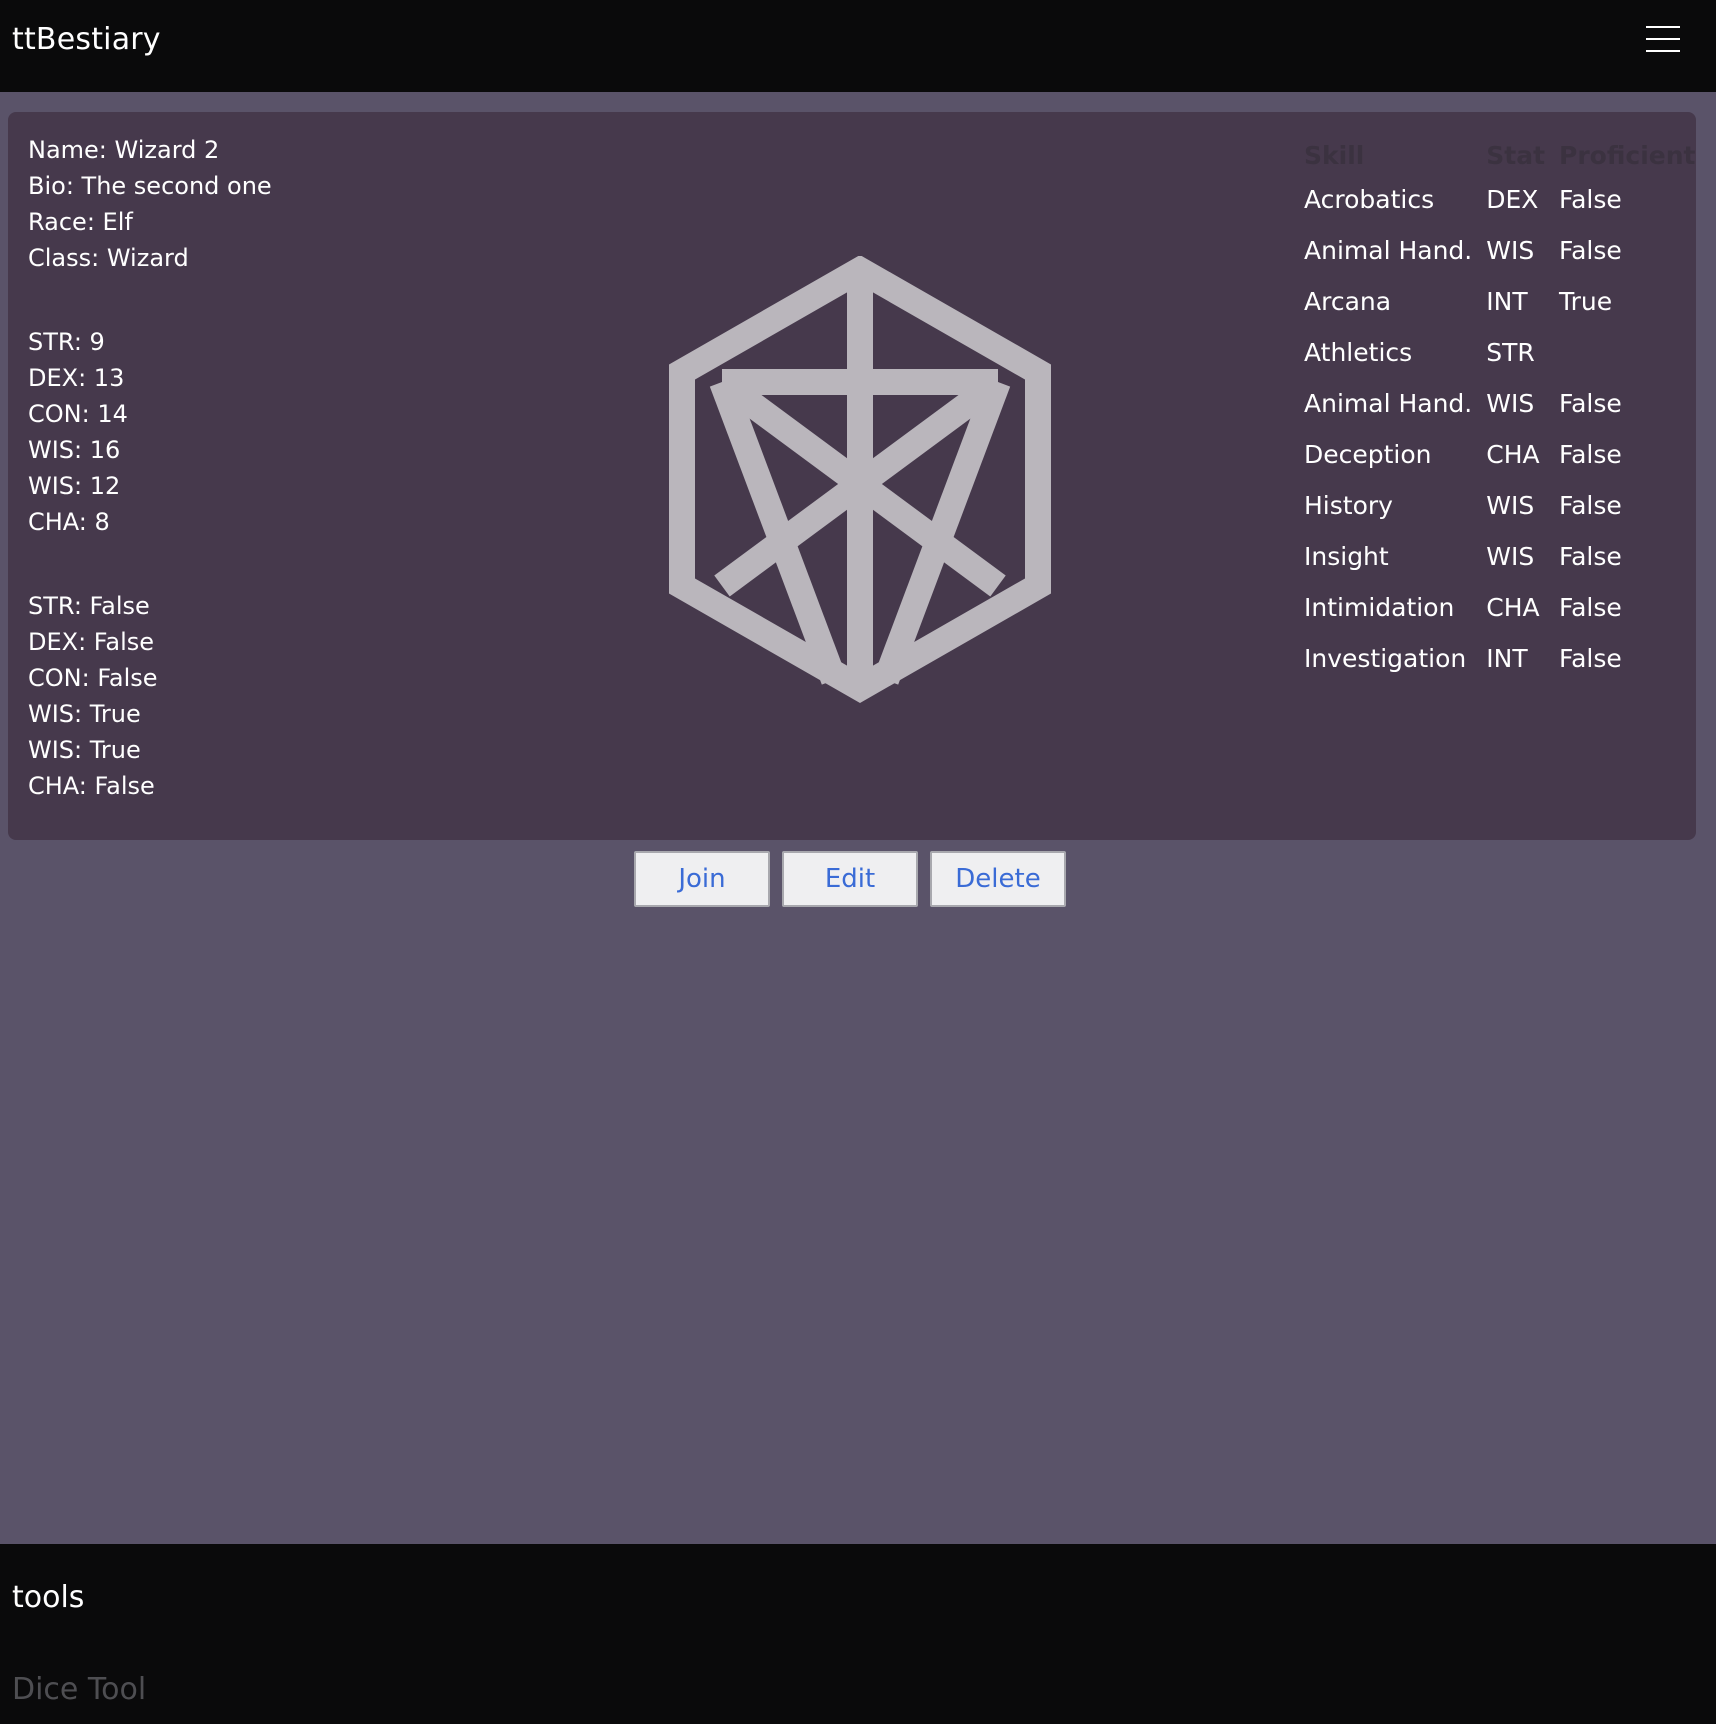  I want to click on detail-name: Name: Wizard 2, so click(124, 150).